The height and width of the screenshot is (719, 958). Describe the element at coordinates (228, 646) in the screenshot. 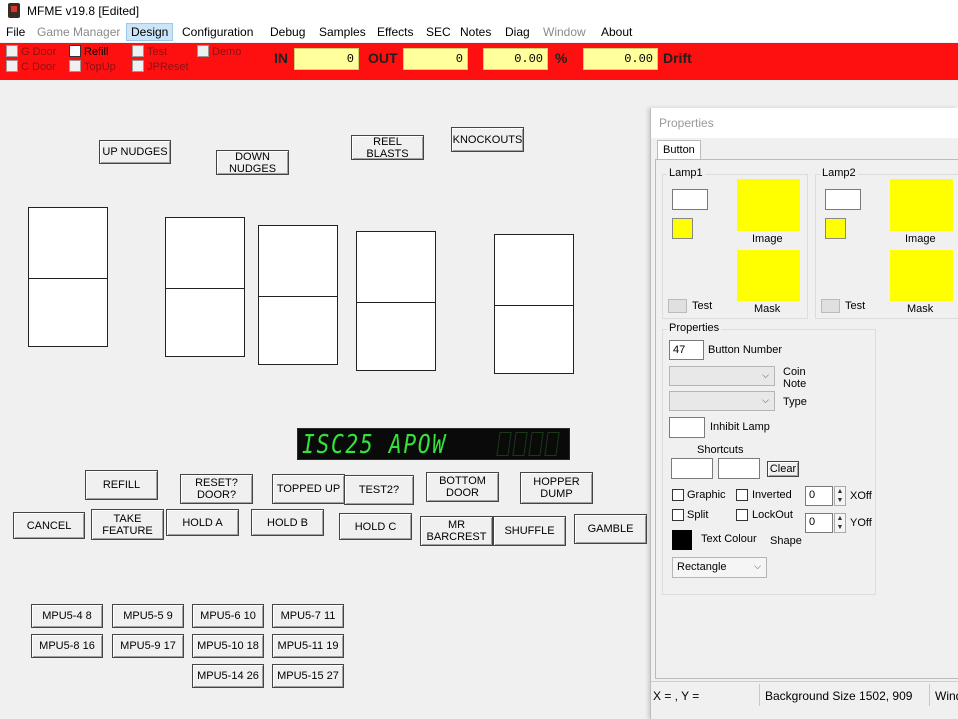

I see `mpu-button: MPU5-10 18` at that location.